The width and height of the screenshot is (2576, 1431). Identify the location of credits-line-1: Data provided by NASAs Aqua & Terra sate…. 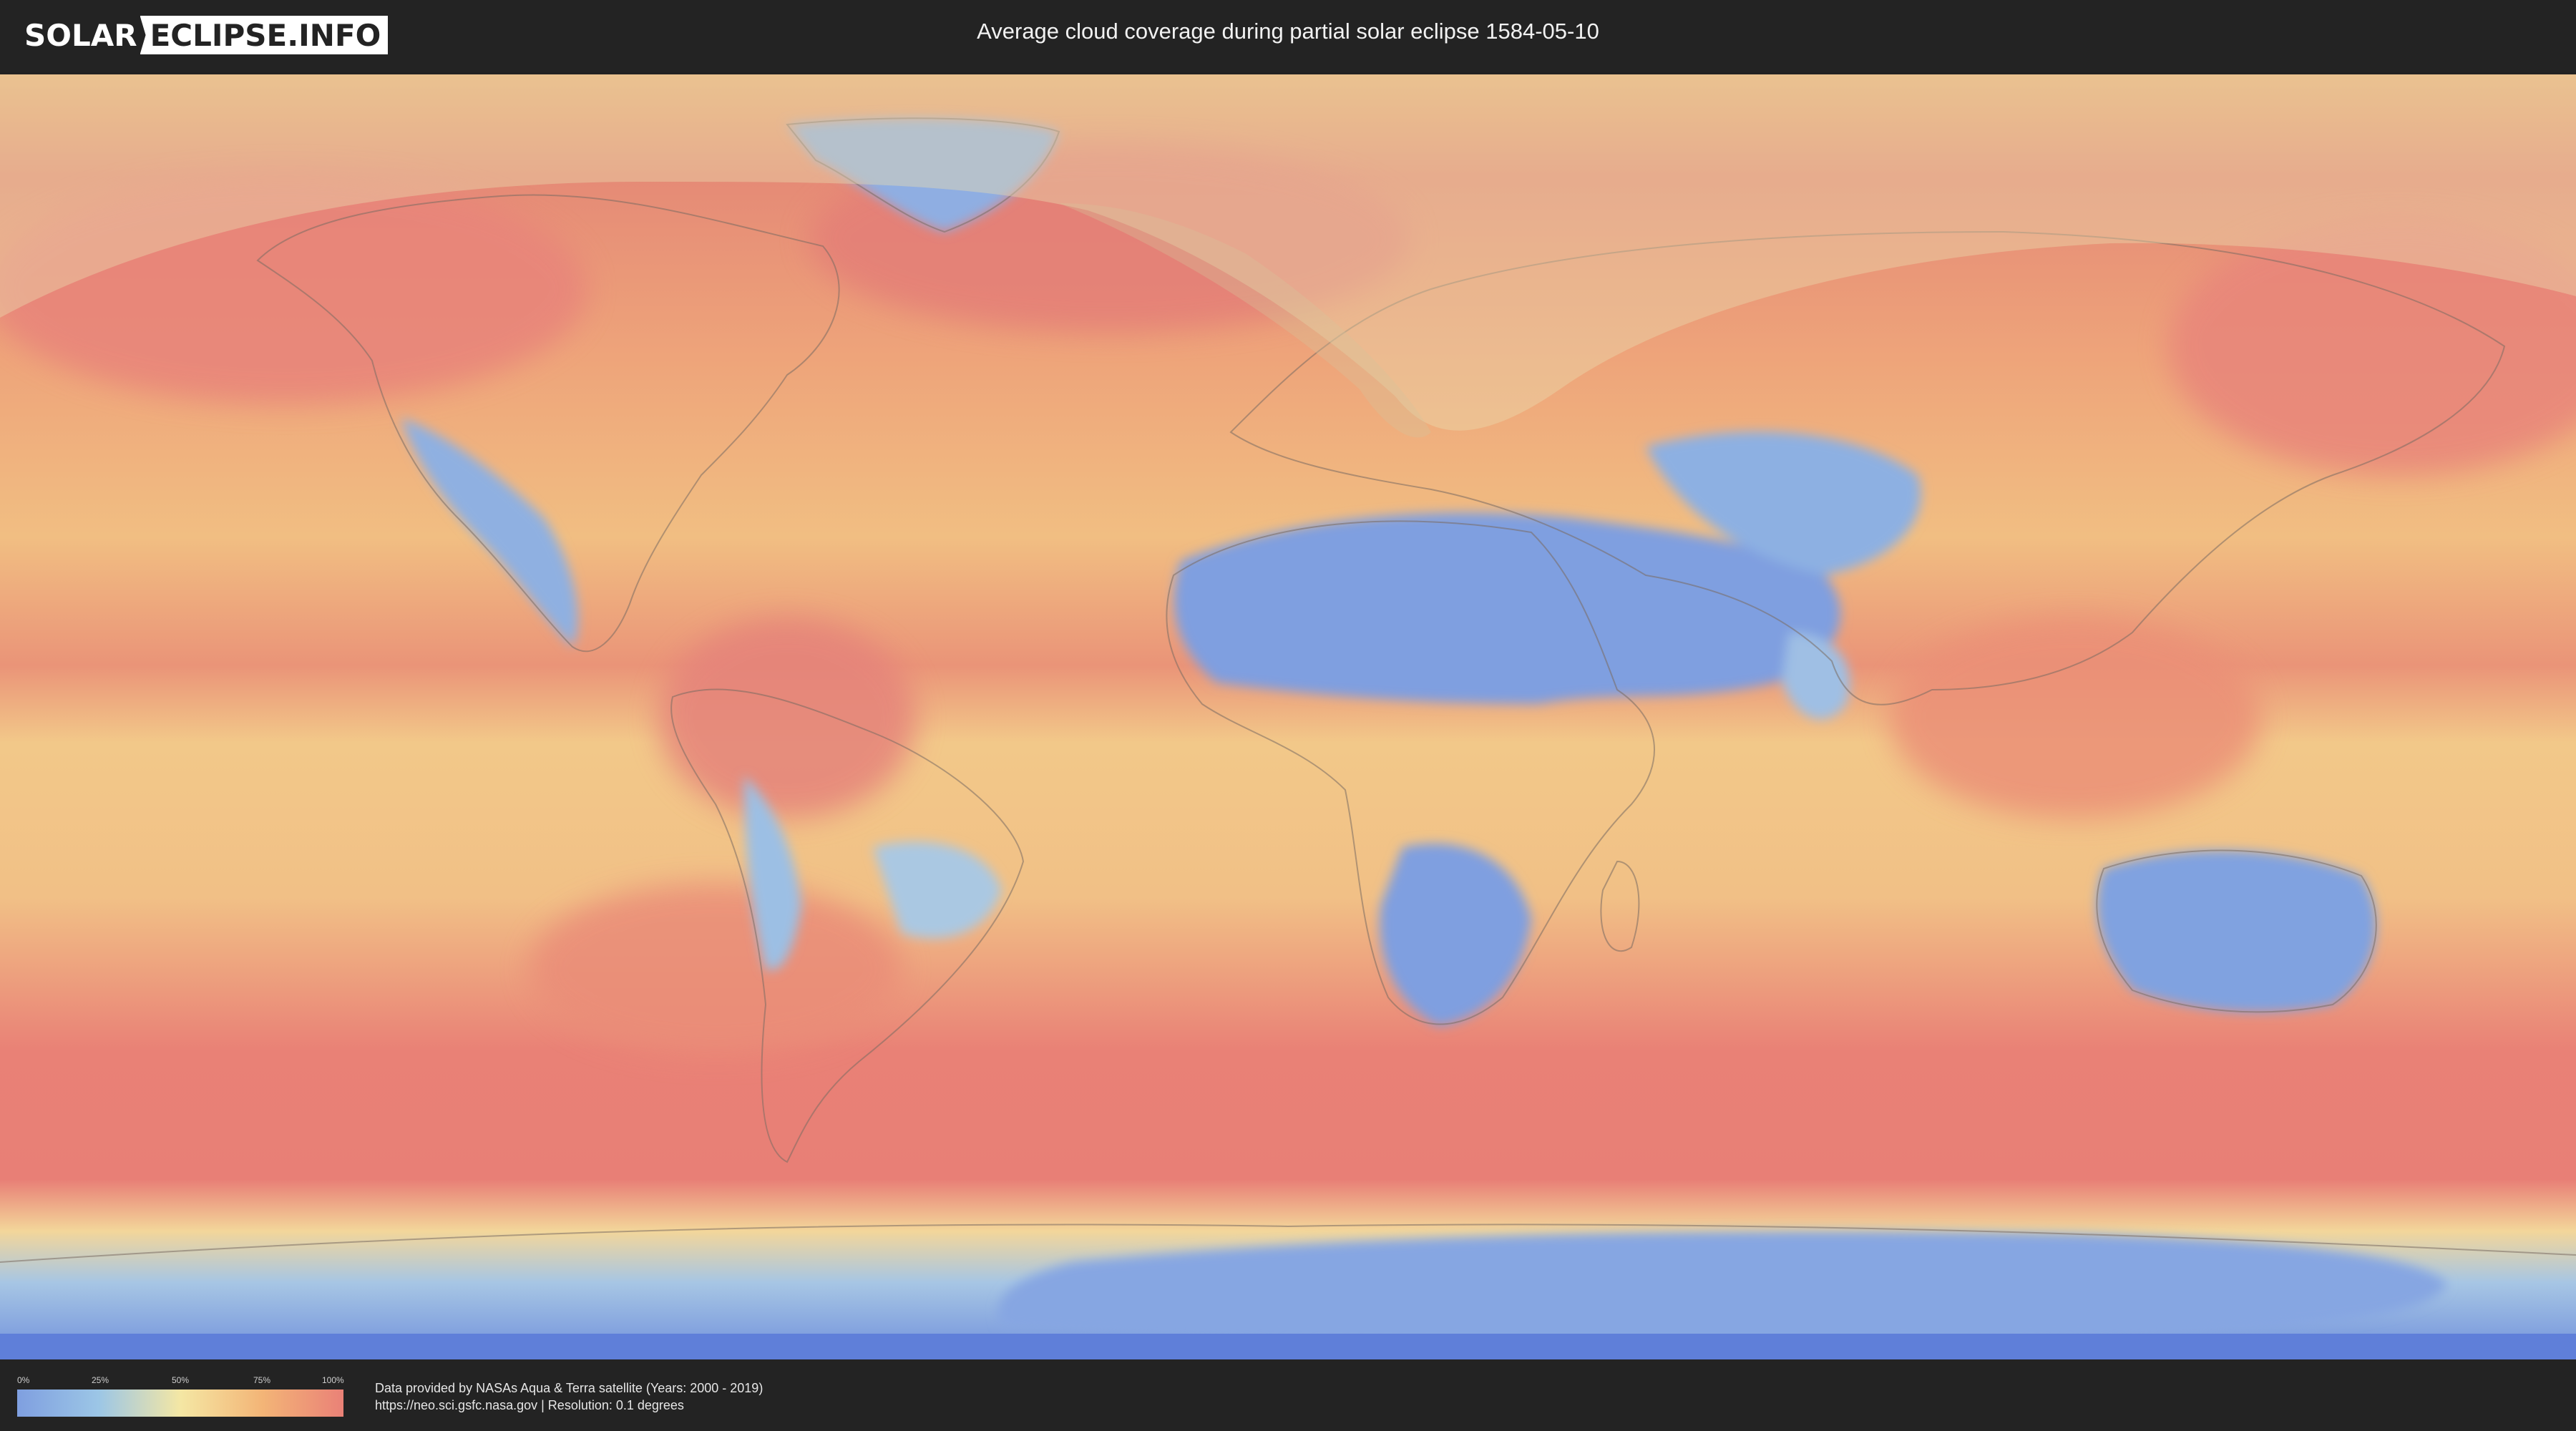
(569, 1388).